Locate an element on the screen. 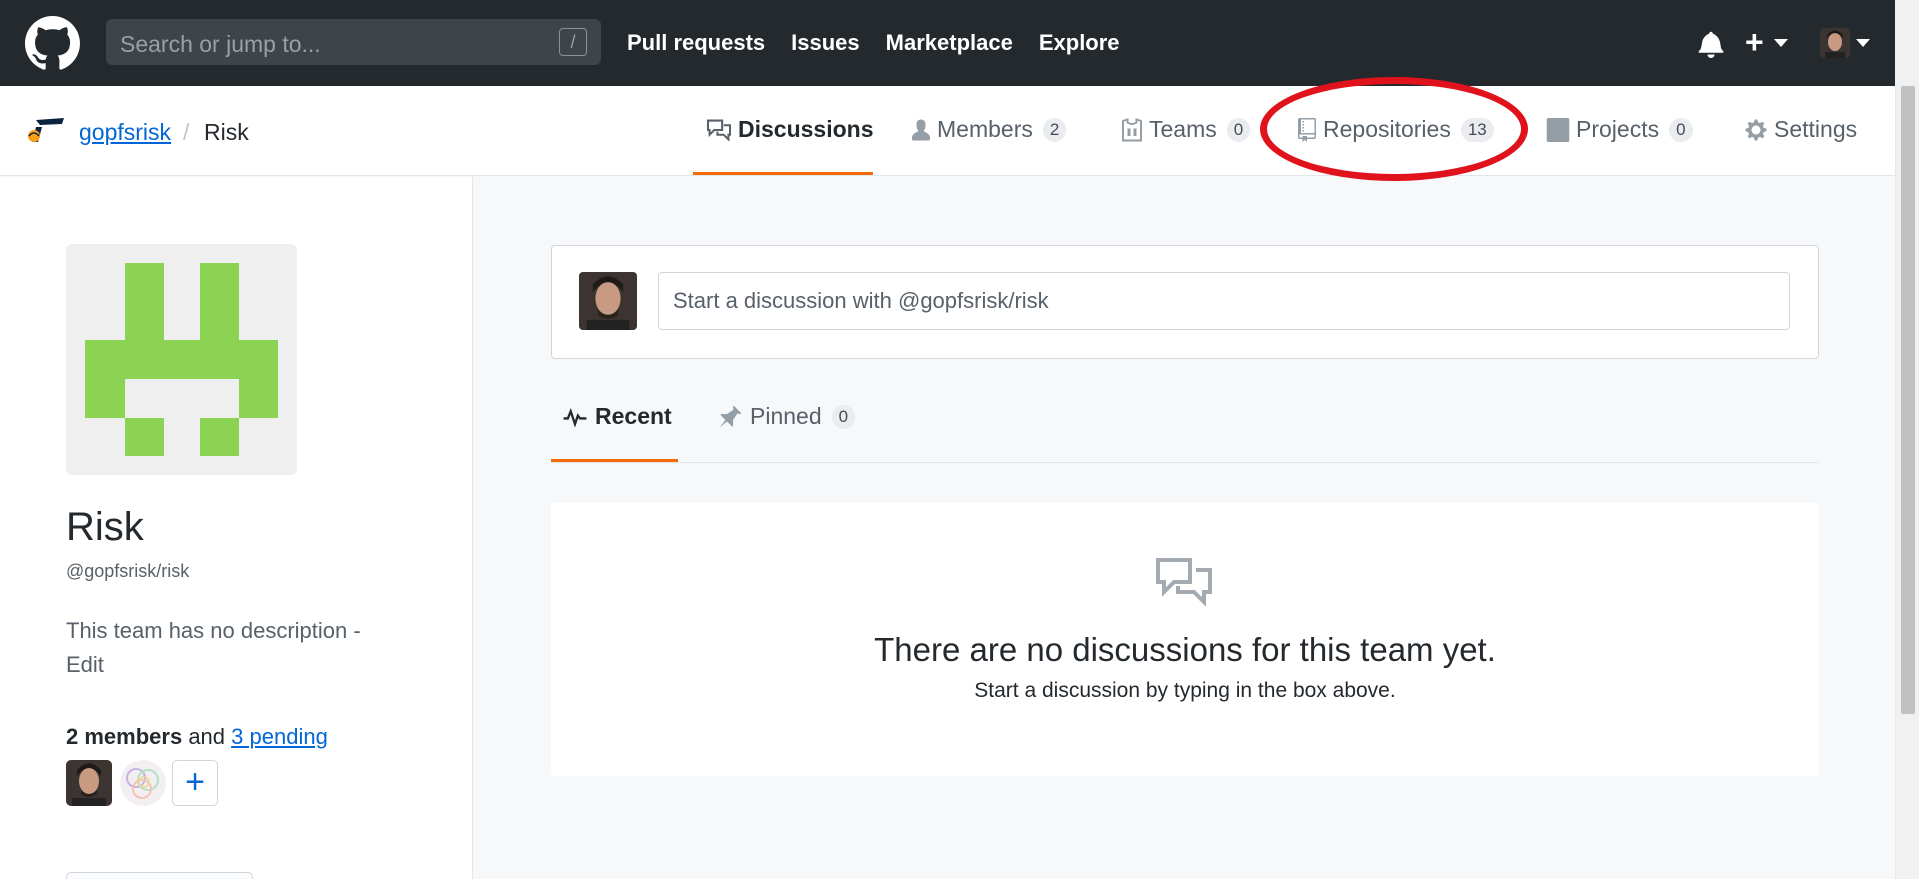 The width and height of the screenshot is (1919, 879). identicon-image is located at coordinates (181, 359).